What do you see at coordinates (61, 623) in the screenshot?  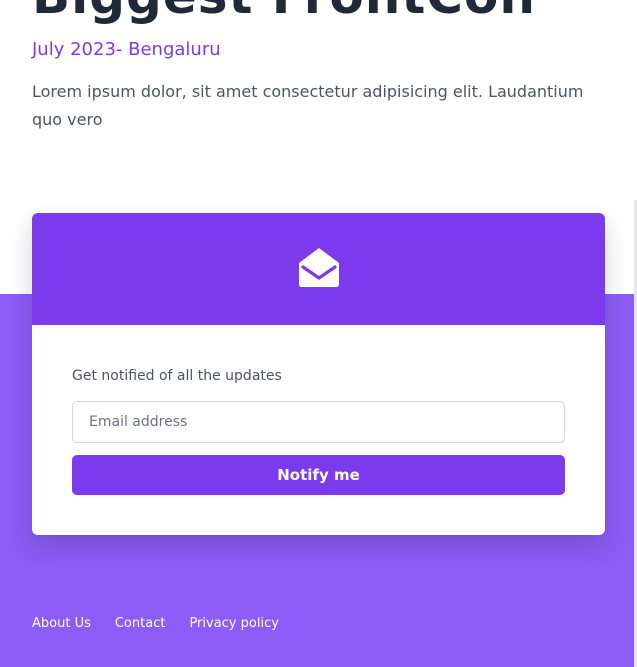 I see `footer-link-about-us: About Us` at bounding box center [61, 623].